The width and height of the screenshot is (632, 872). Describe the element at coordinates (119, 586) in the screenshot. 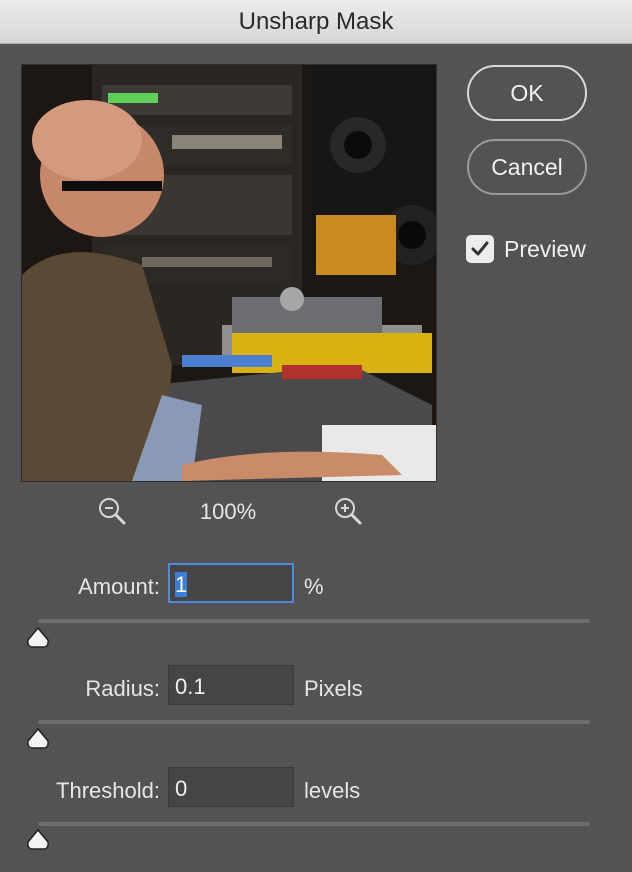

I see `amount-label: Amount:` at that location.